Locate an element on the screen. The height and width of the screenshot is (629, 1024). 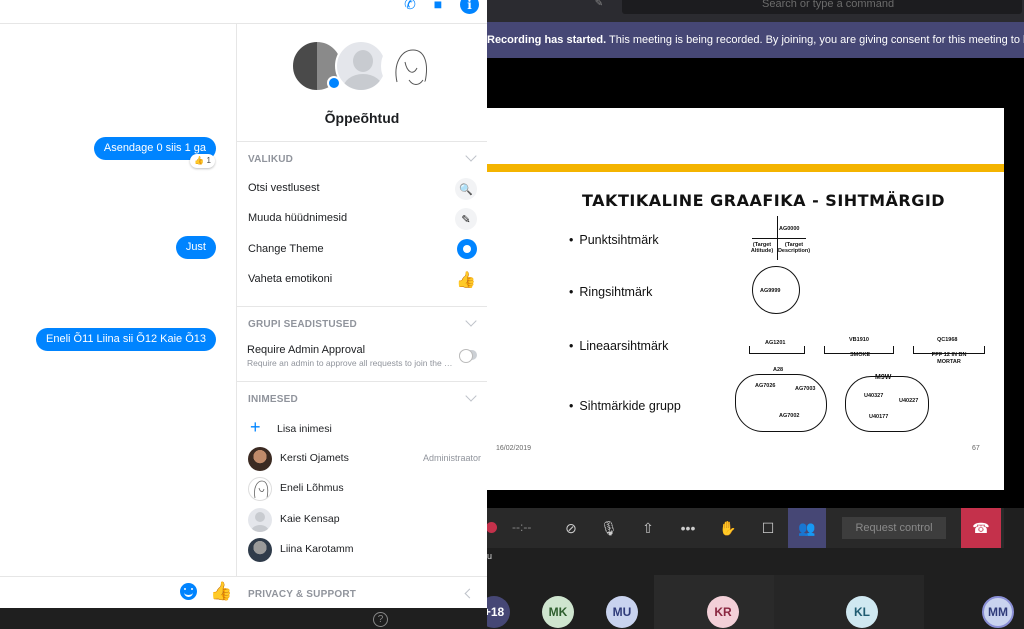
line-target-2-id: VB1910 is located at coordinates (859, 340).